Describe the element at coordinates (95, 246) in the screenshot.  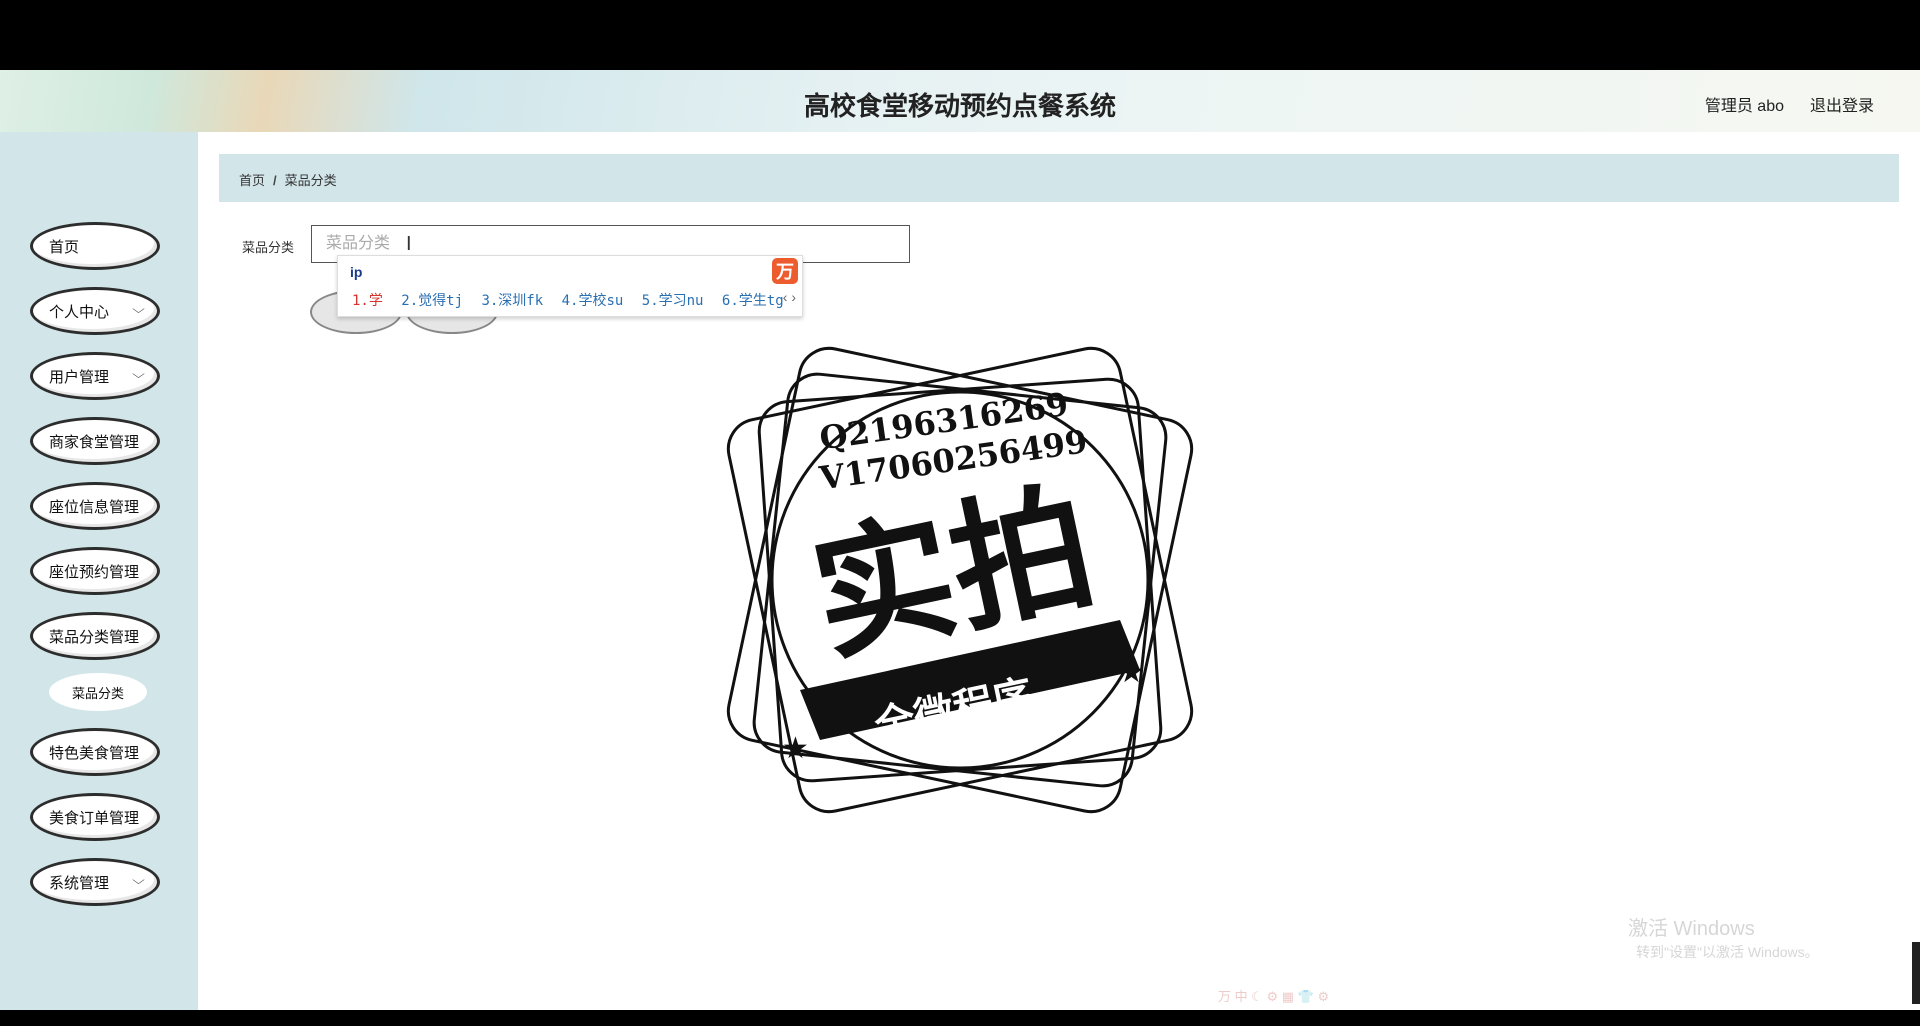
I see `sidebar-item-home: 首页` at that location.